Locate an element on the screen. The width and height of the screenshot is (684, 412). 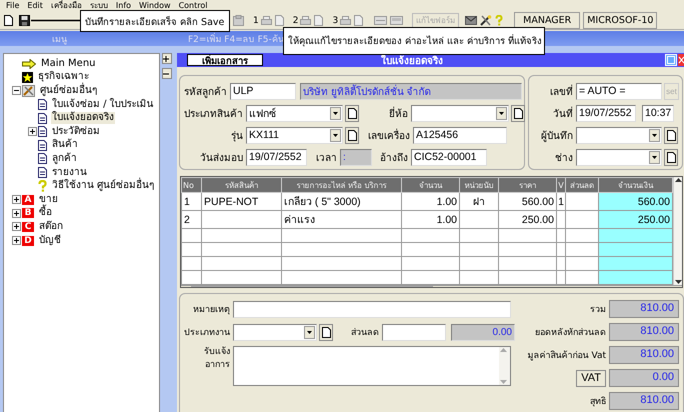
expand-all-button is located at coordinates (167, 58).